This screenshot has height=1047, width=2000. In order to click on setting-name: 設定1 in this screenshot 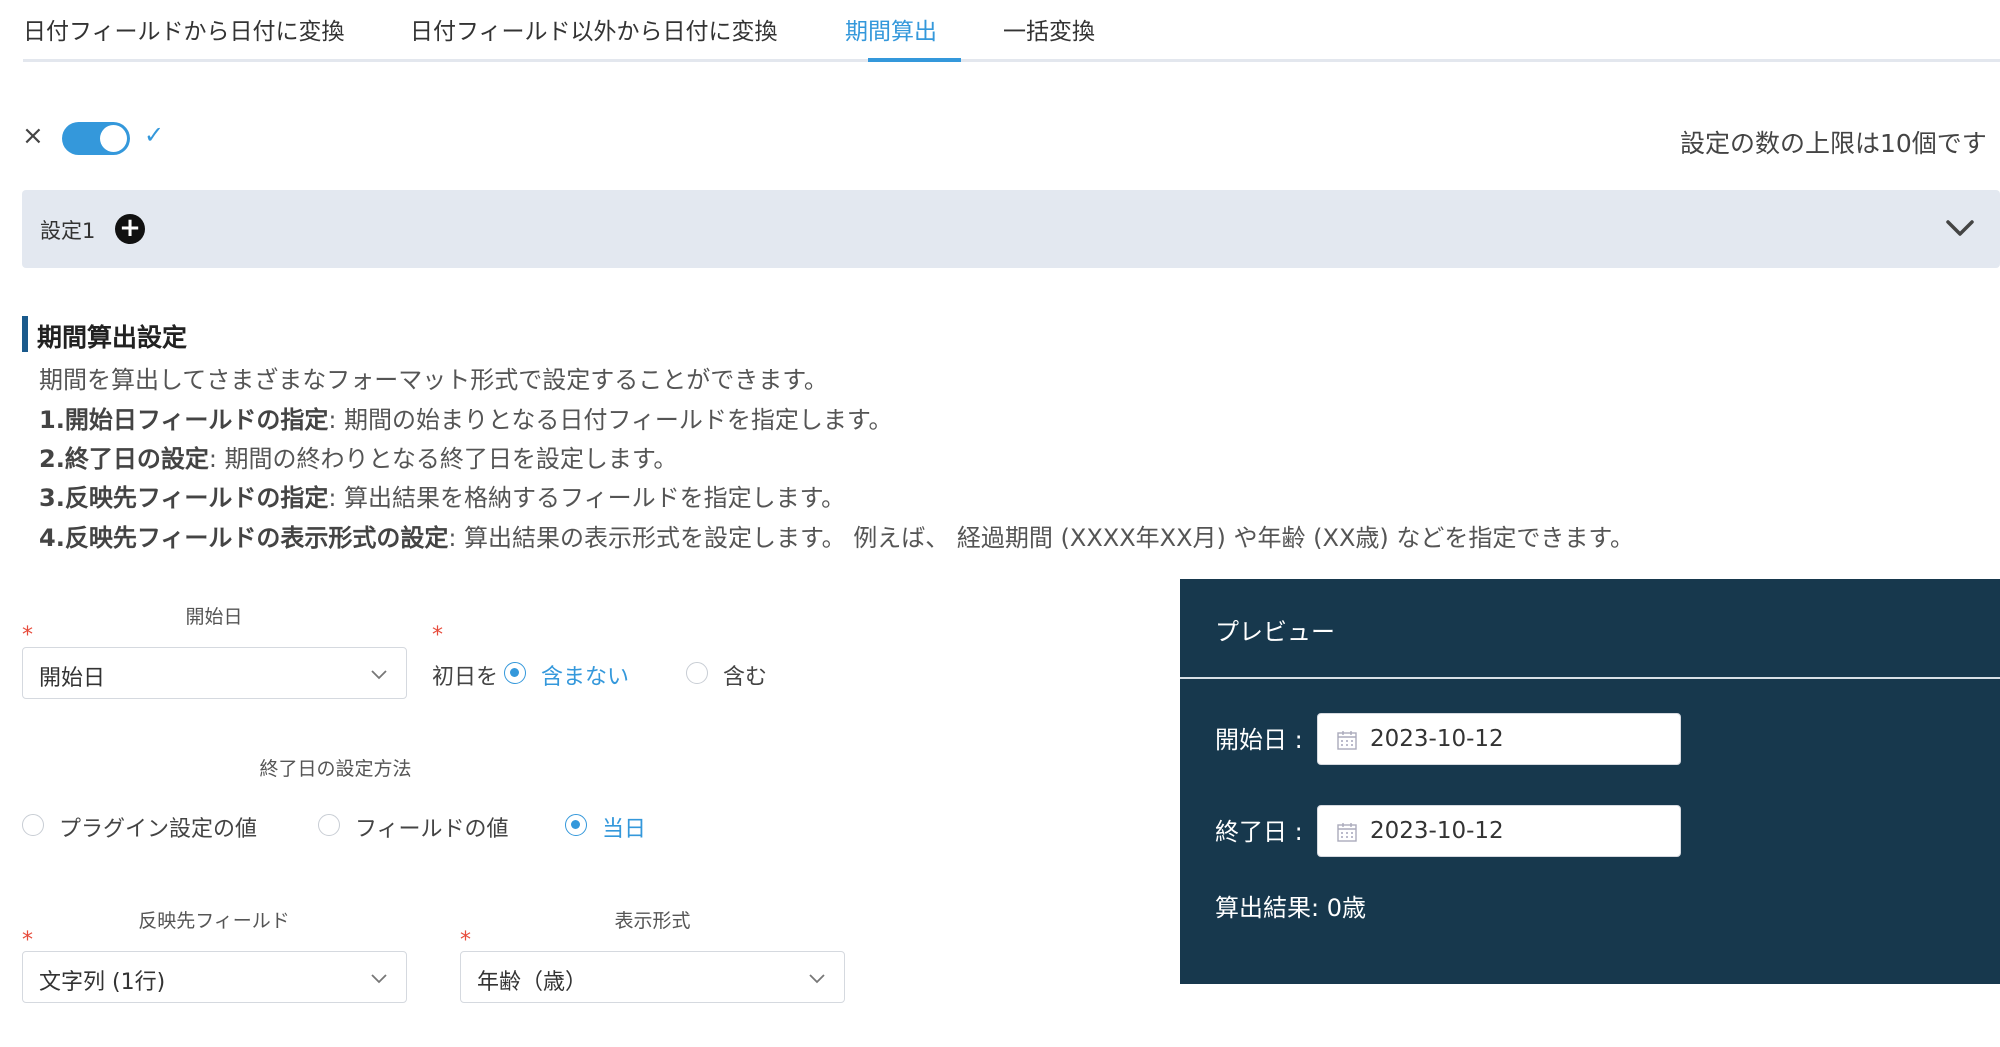, I will do `click(68, 231)`.